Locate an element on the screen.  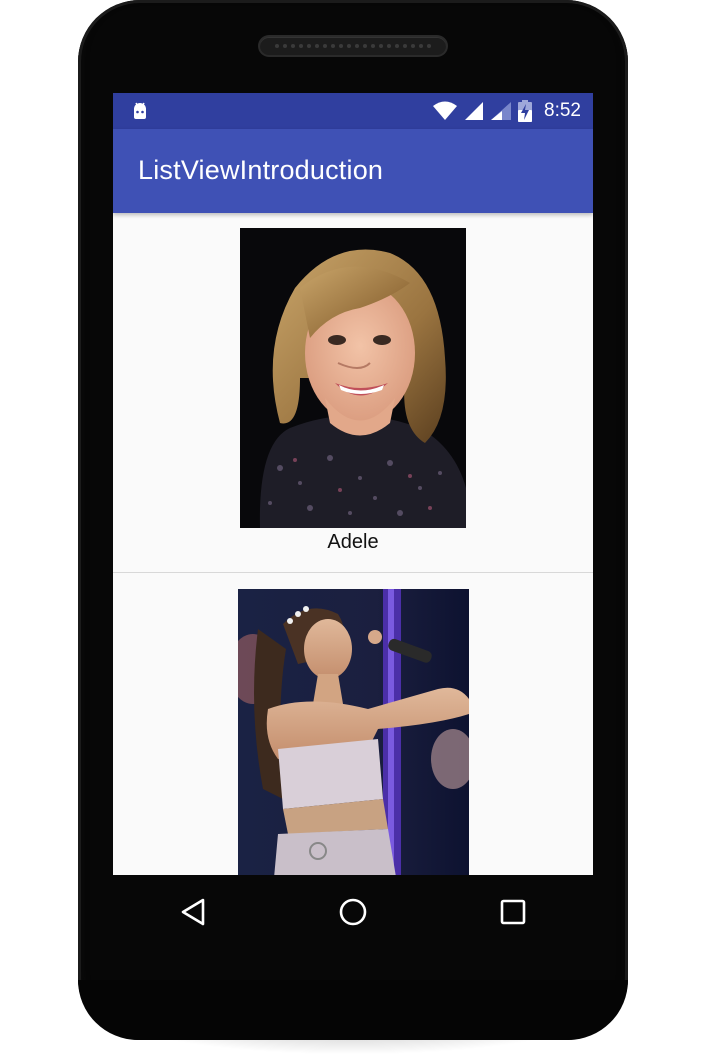
android-notification-icon is located at coordinates (140, 110).